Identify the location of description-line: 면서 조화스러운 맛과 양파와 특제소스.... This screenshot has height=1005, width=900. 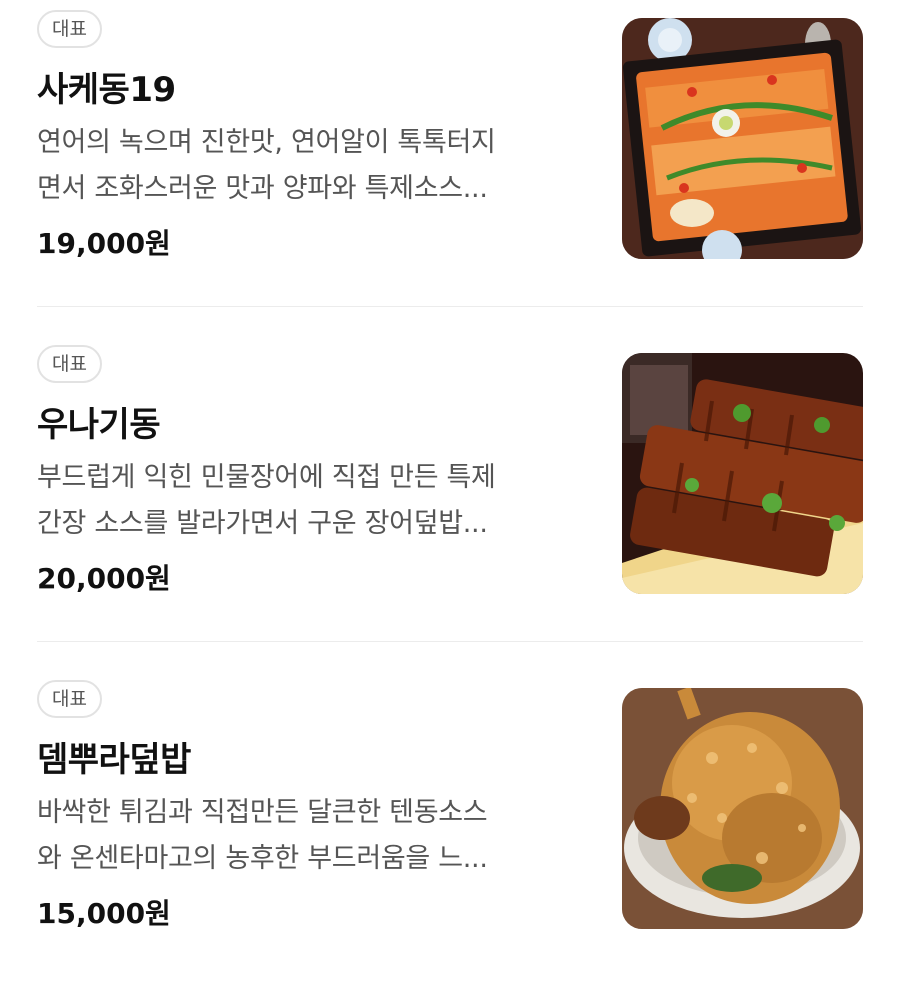
(262, 188).